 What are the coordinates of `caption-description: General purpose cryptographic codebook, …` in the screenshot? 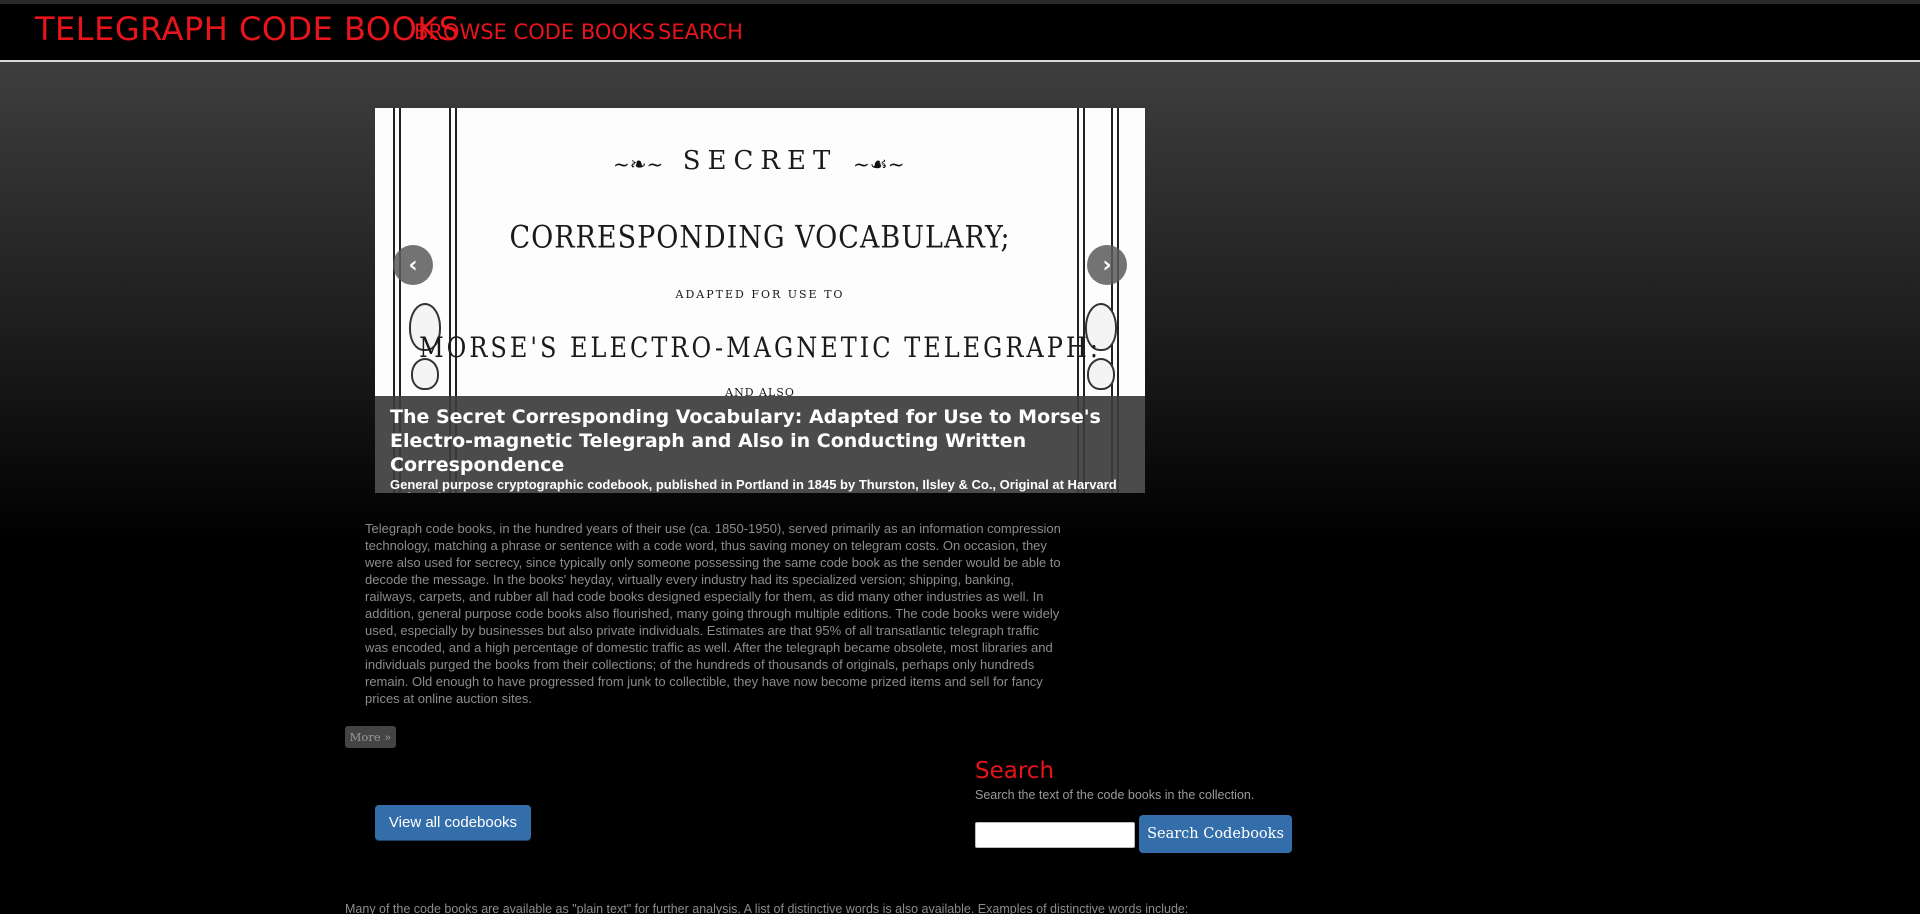 It's located at (753, 485).